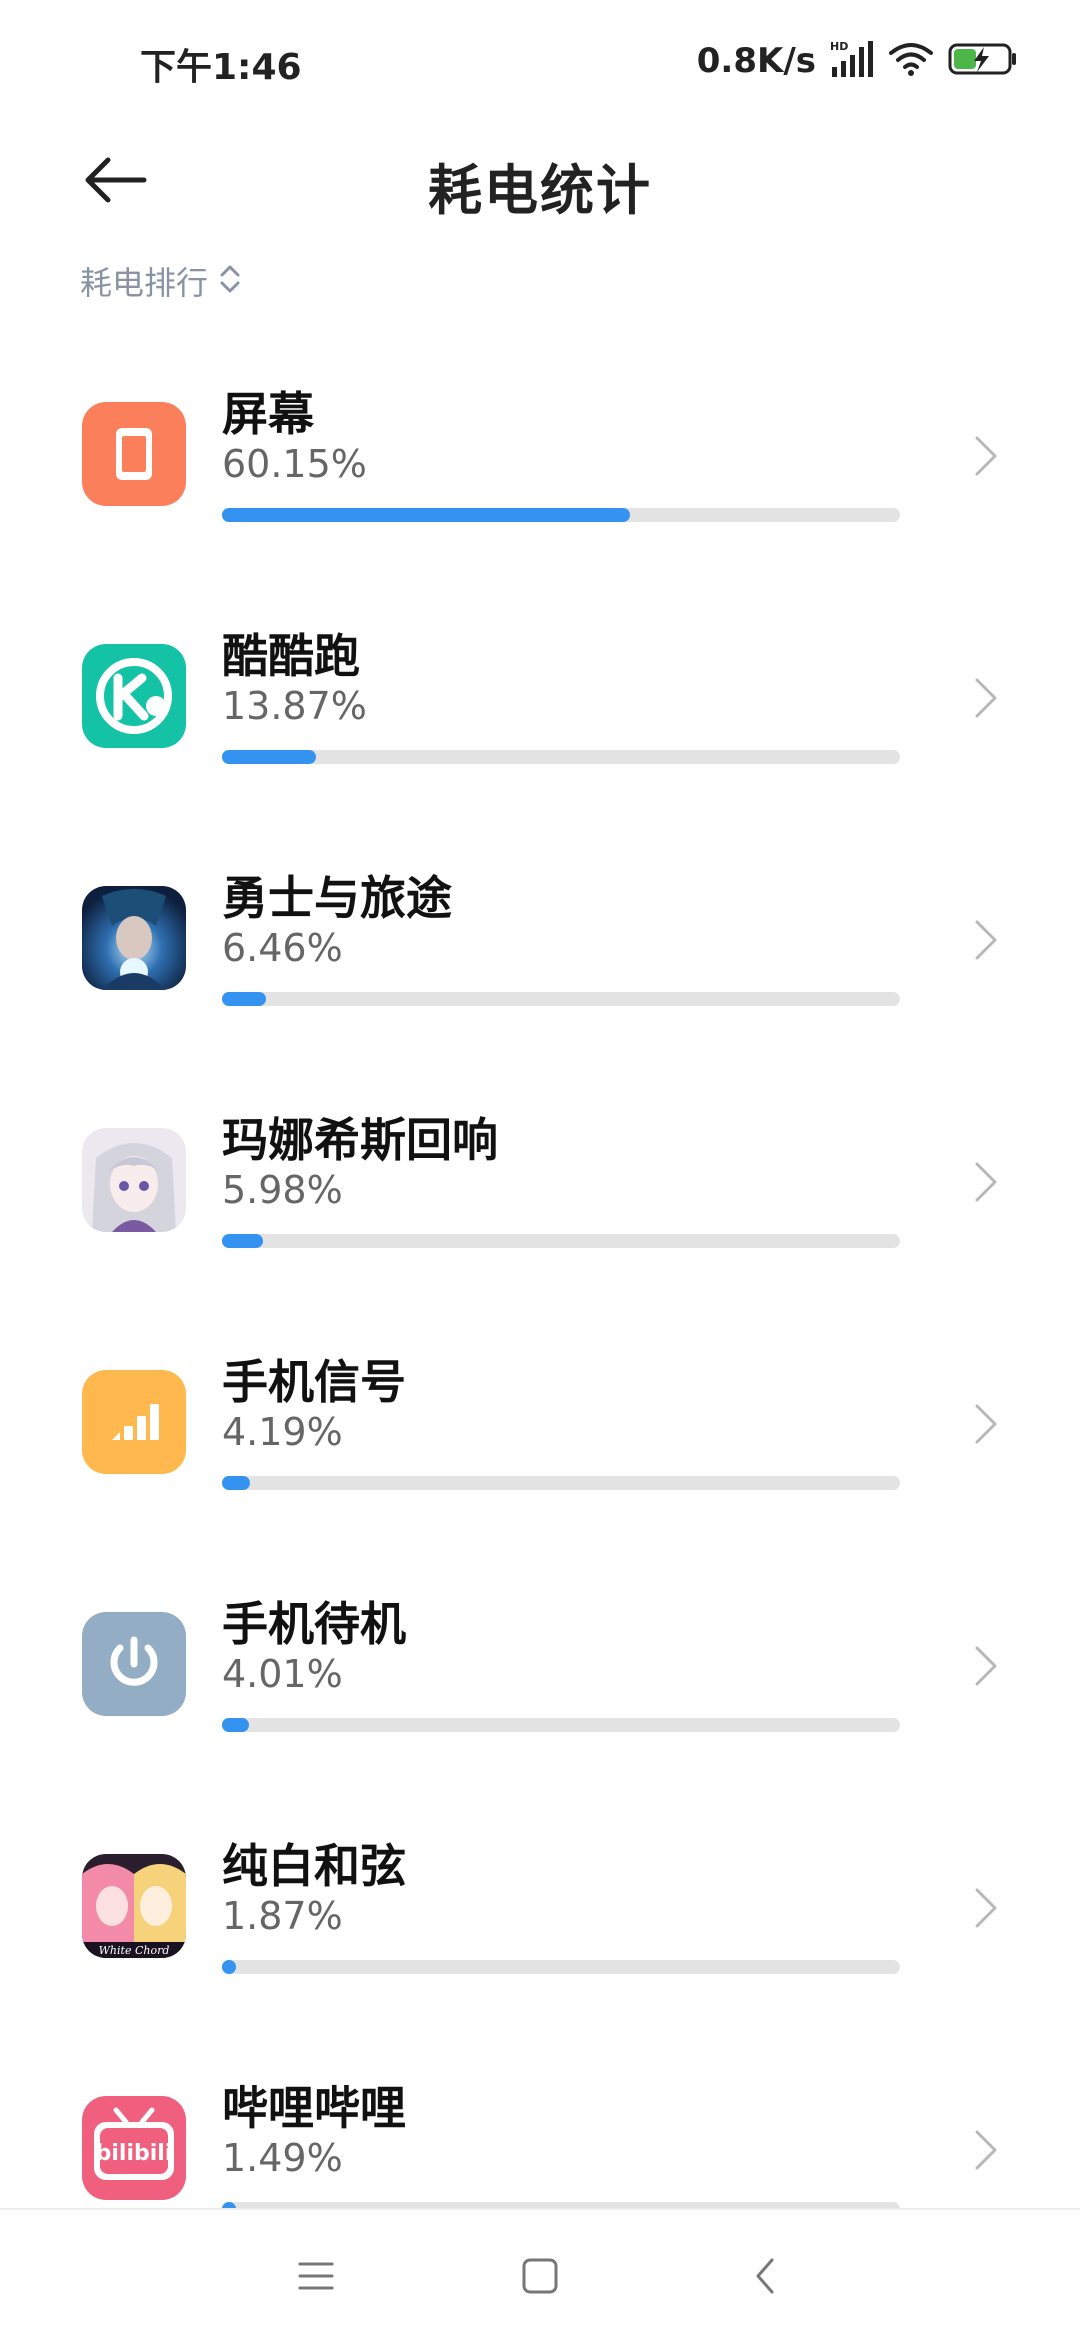  I want to click on white-chord-app-icon: White Chord, so click(134, 1906).